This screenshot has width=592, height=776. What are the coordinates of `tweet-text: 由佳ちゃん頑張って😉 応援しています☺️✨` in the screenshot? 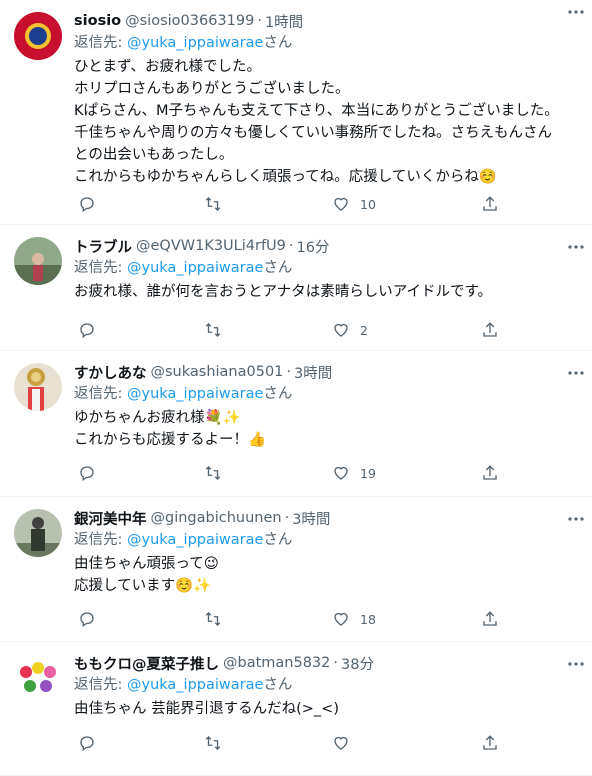 It's located at (146, 575).